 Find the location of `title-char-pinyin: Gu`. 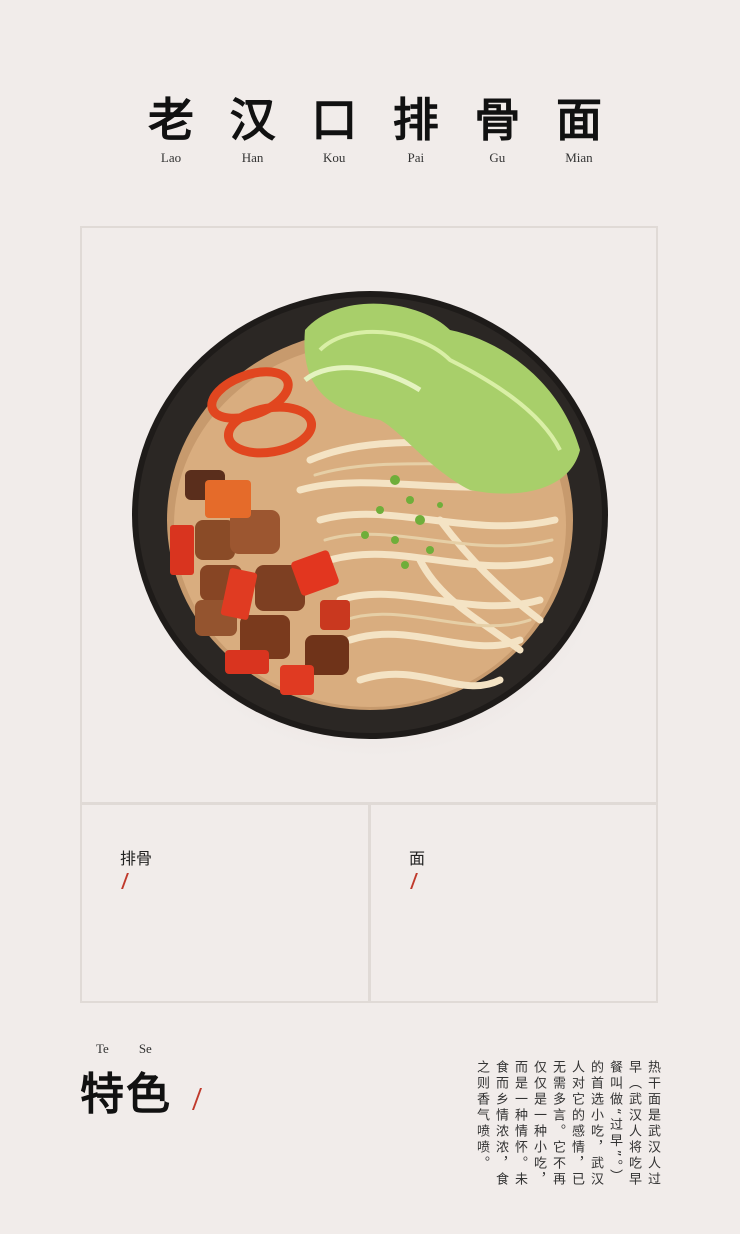

title-char-pinyin: Gu is located at coordinates (497, 157).